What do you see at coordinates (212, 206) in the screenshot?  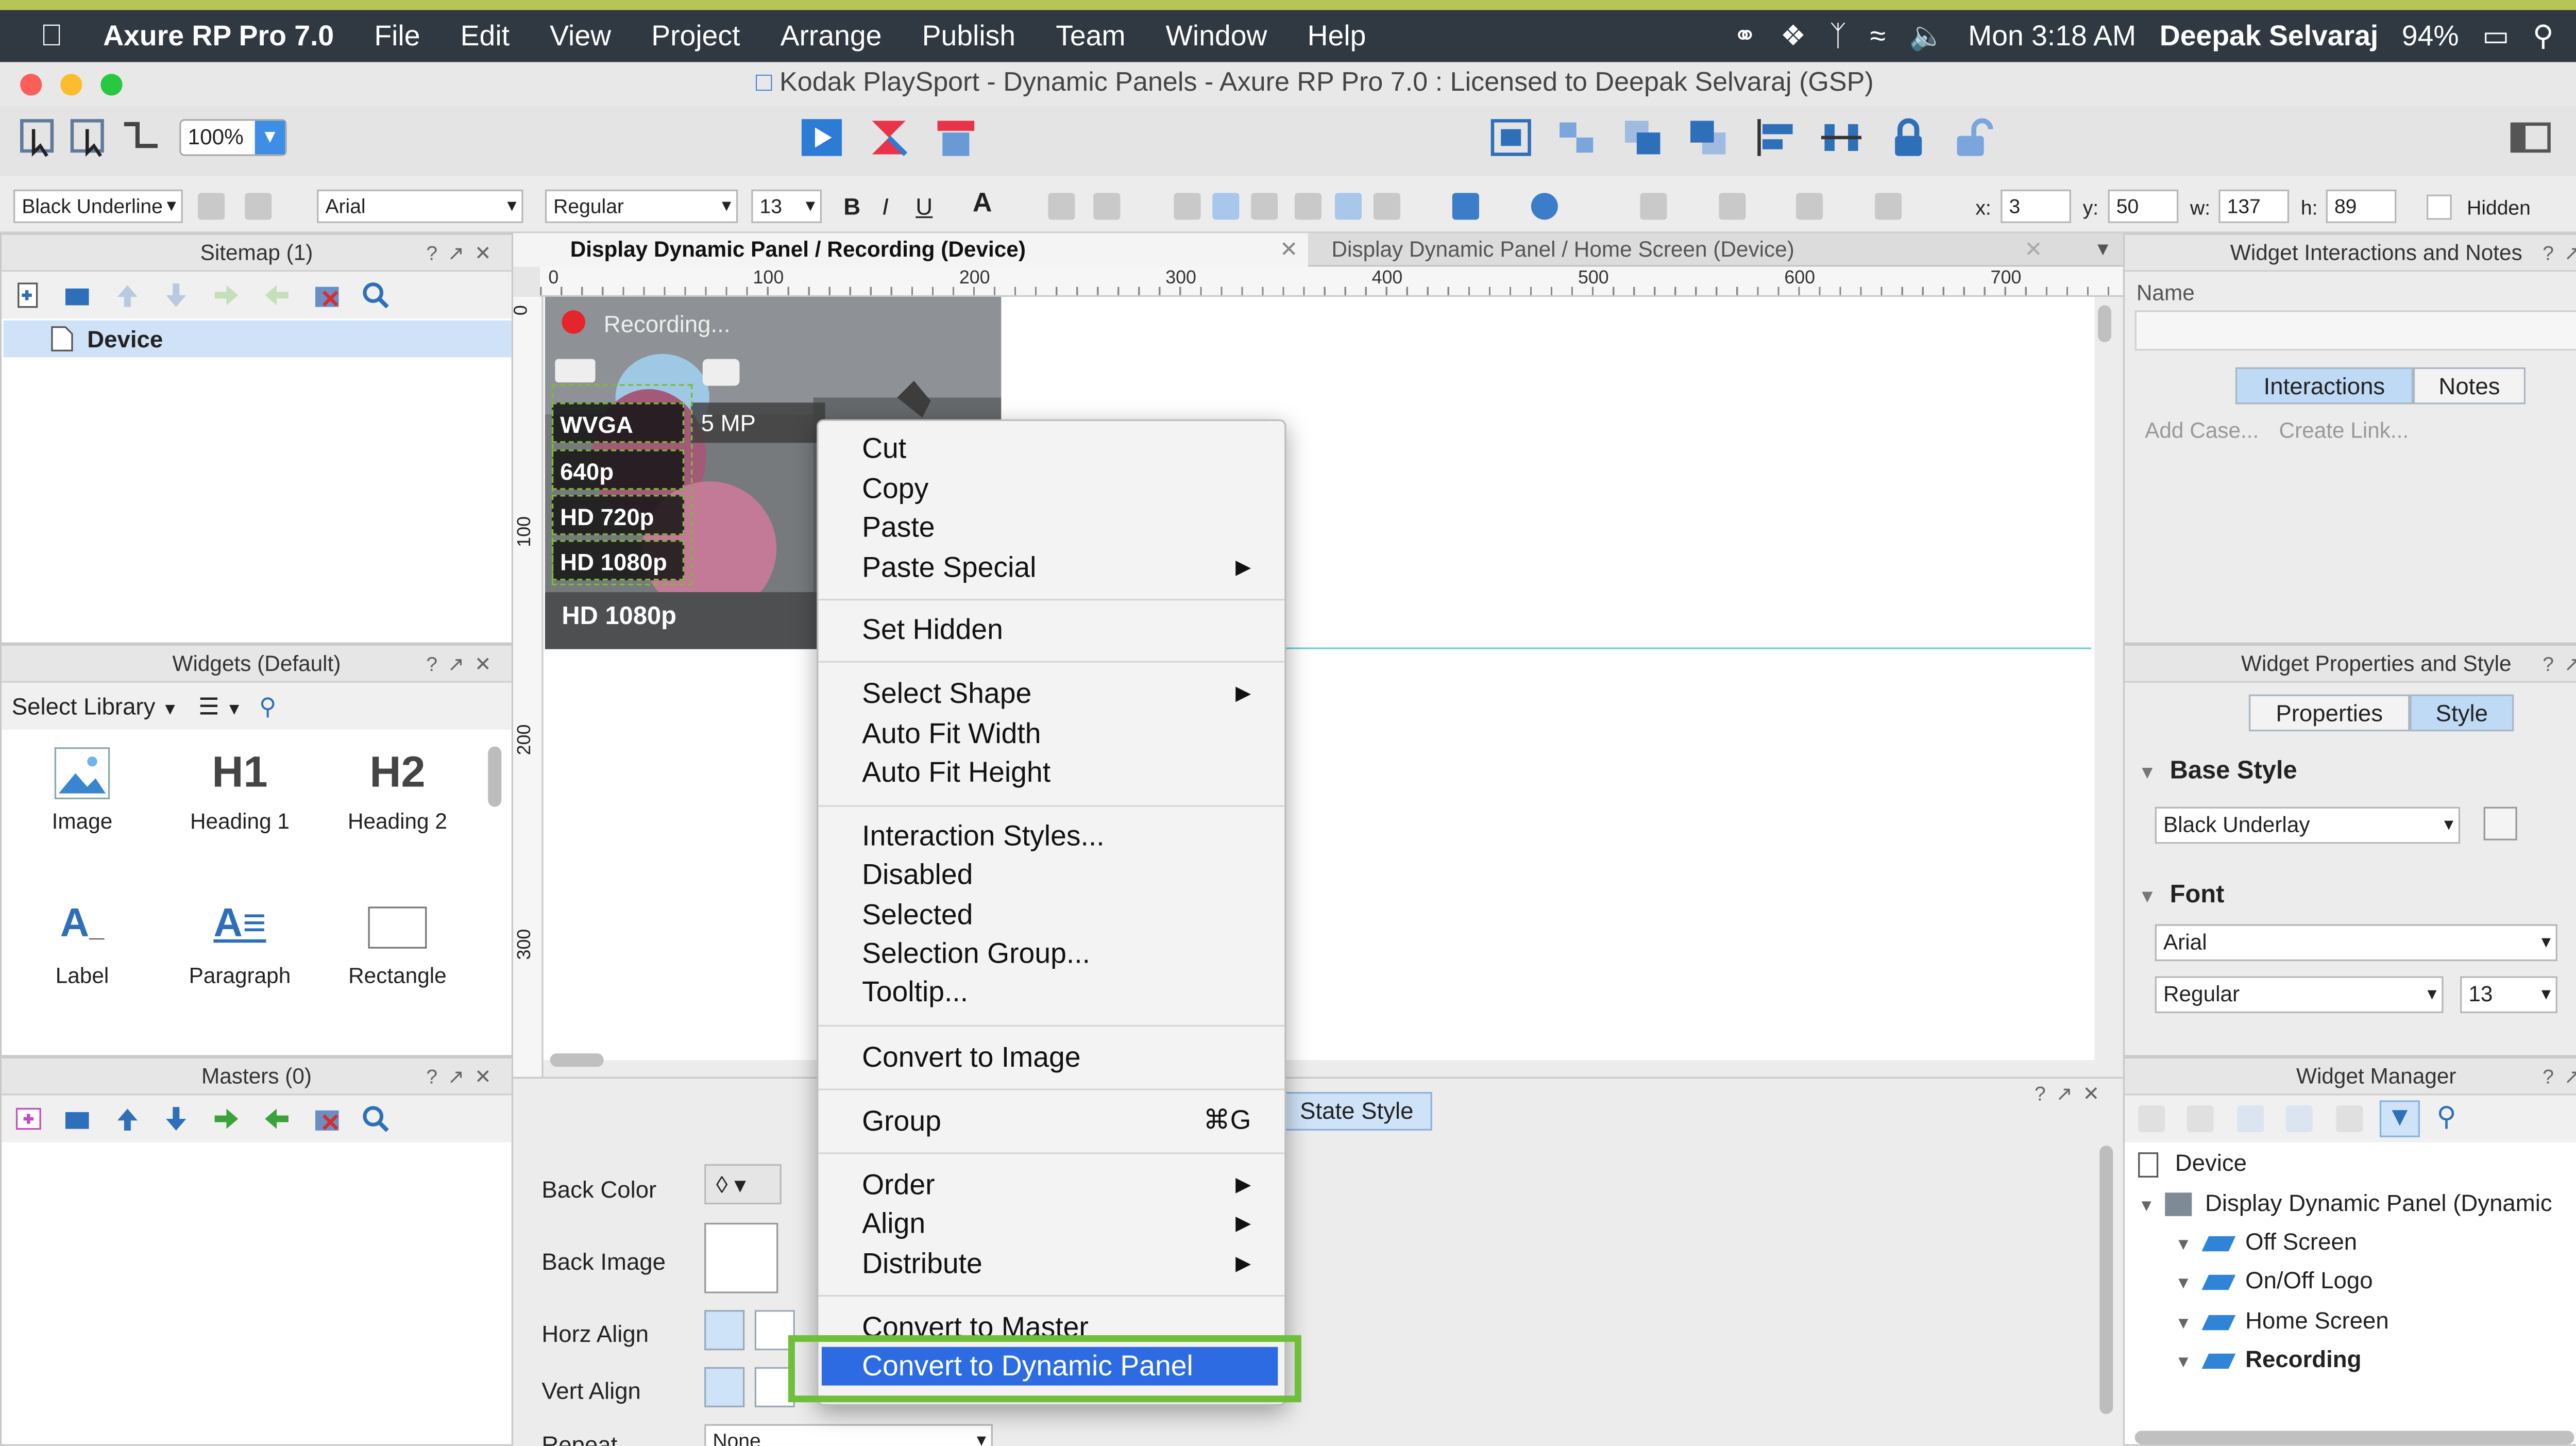 I see `style-edit-icon` at bounding box center [212, 206].